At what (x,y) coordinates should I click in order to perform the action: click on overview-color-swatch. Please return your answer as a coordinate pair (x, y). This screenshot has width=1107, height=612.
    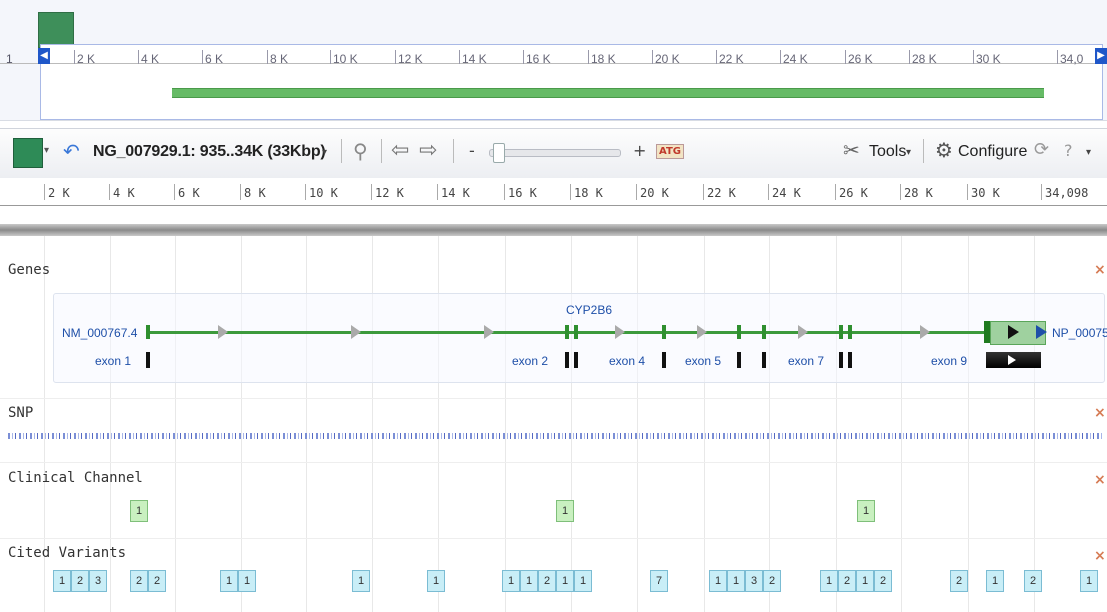
    Looking at the image, I should click on (56, 30).